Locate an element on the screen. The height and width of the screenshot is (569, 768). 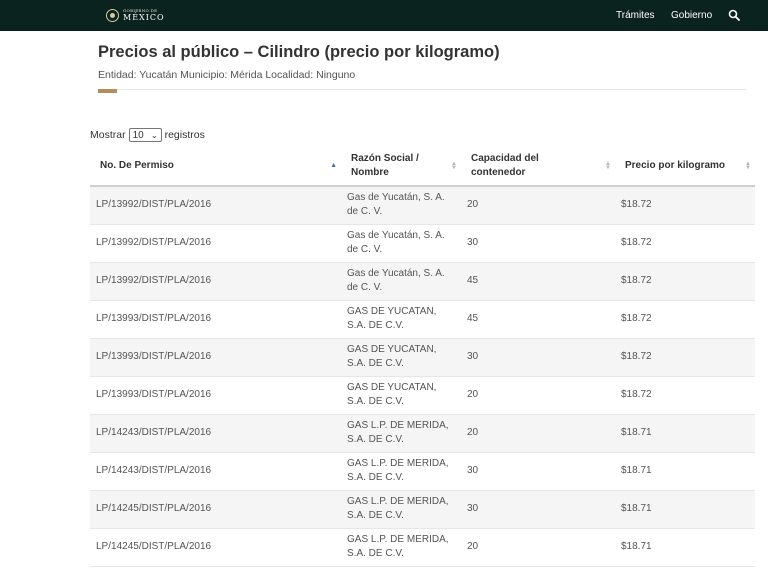
nav-tramites-link: Trámites is located at coordinates (635, 15).